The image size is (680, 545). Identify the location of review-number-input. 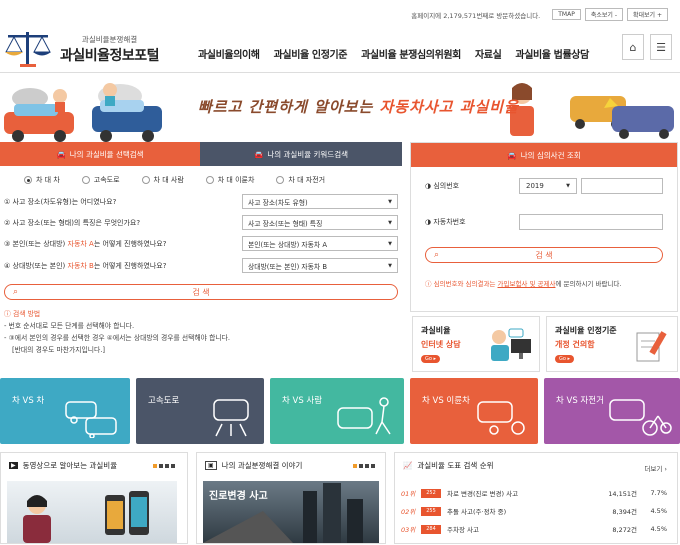
(622, 186).